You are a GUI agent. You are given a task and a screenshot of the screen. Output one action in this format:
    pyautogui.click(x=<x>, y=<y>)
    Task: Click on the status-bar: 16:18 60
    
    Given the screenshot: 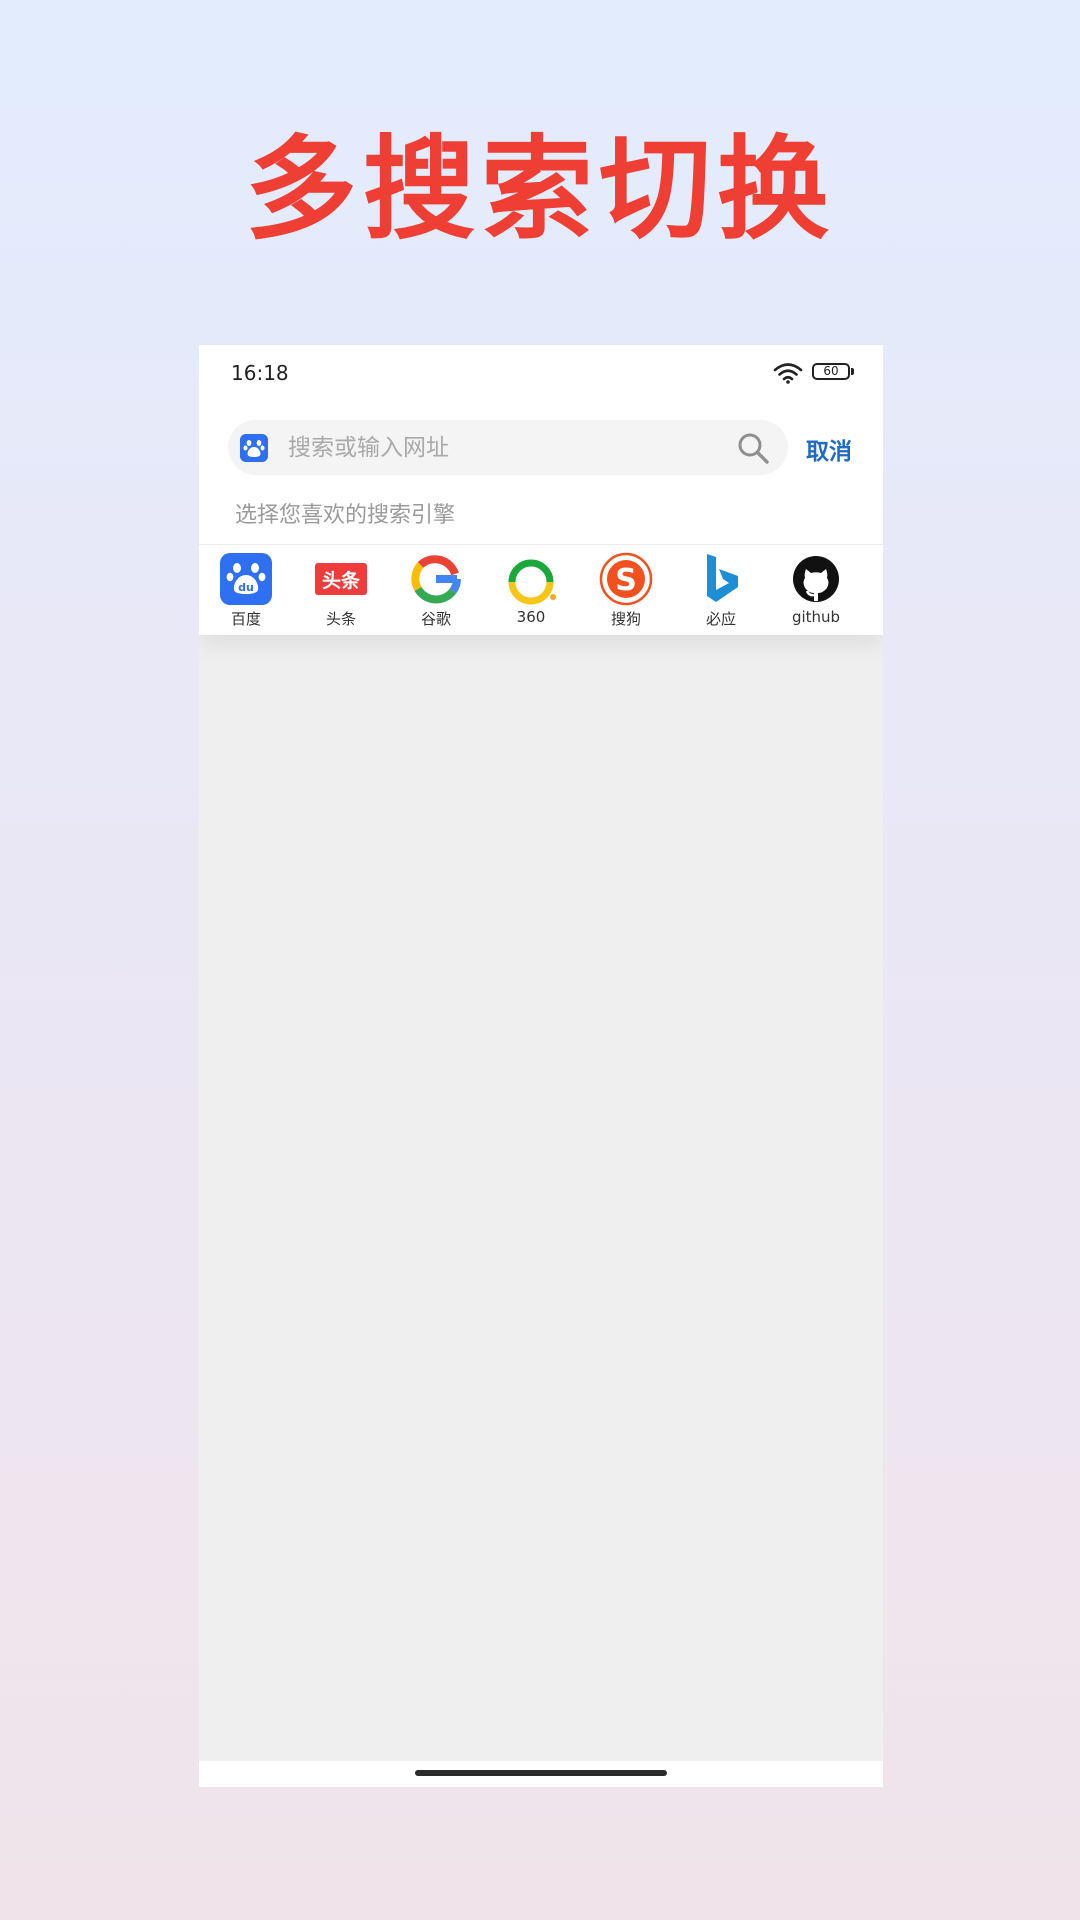 What is the action you would take?
    pyautogui.click(x=541, y=374)
    